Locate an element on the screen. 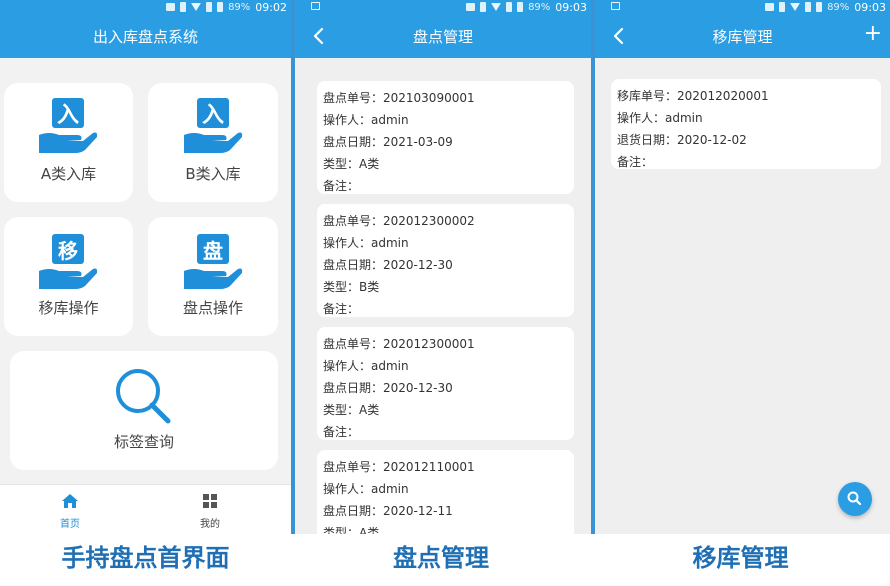 The width and height of the screenshot is (890, 586). caption-home: 手持盘点首界面 is located at coordinates (145, 558).